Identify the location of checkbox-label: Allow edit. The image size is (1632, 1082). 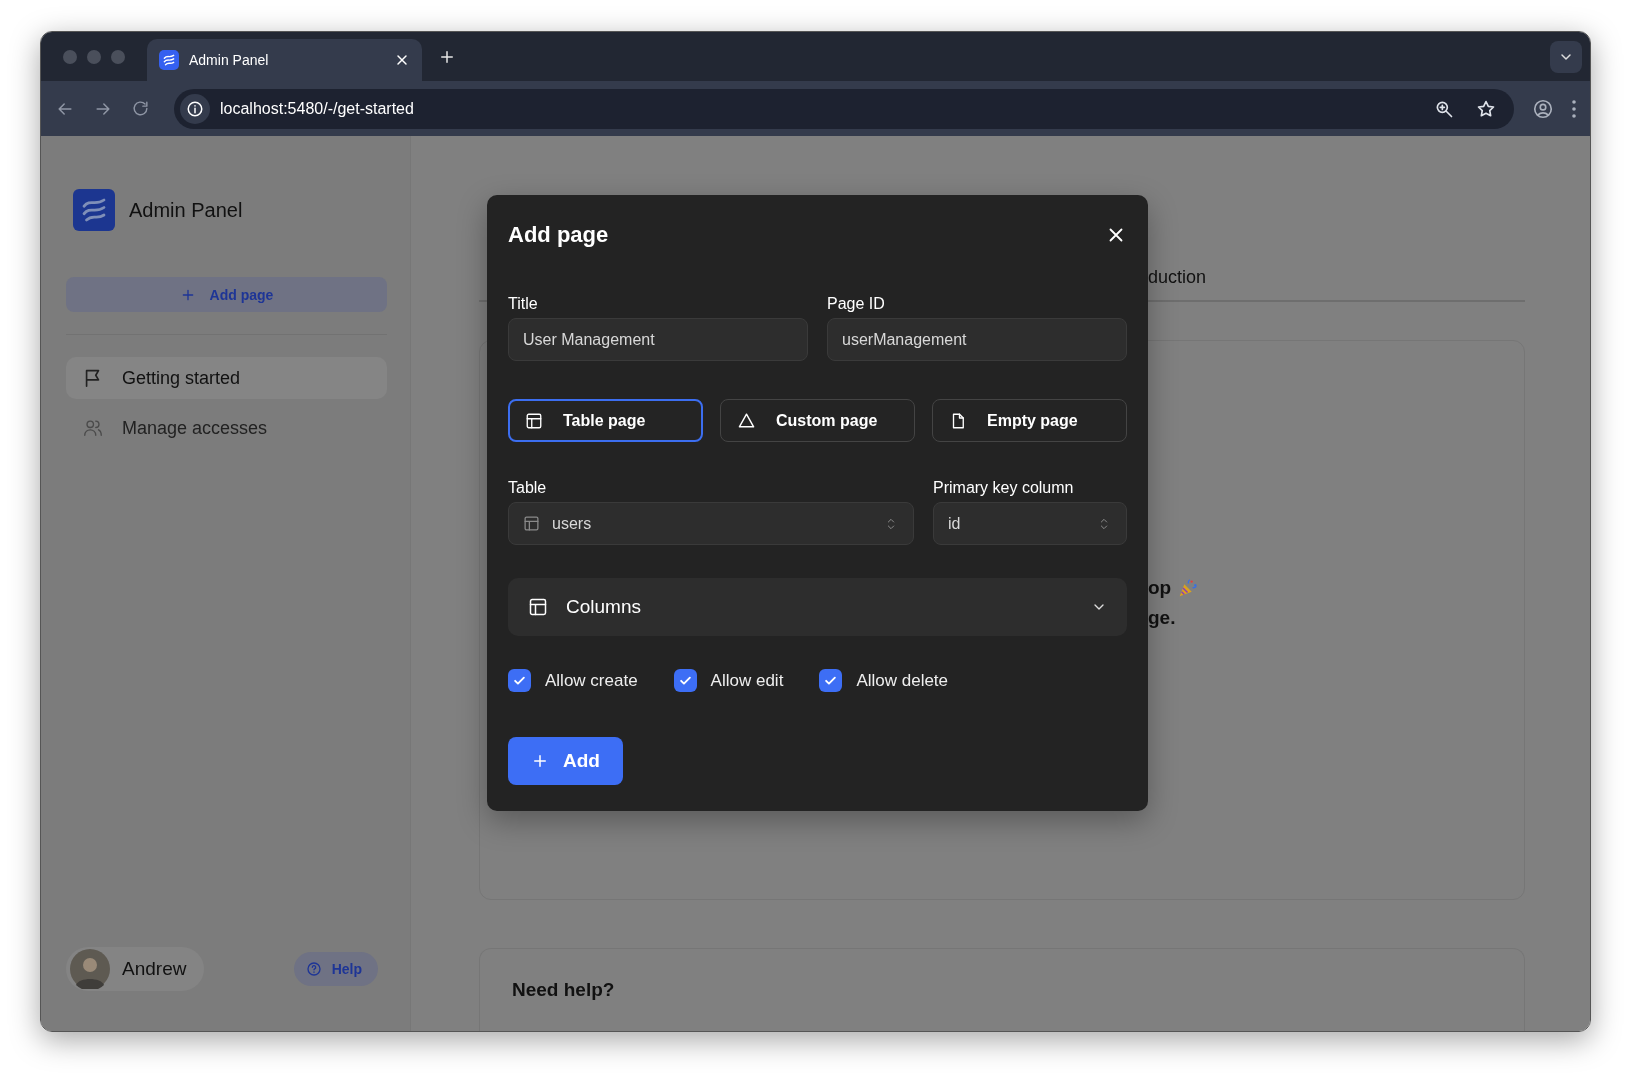
(747, 680).